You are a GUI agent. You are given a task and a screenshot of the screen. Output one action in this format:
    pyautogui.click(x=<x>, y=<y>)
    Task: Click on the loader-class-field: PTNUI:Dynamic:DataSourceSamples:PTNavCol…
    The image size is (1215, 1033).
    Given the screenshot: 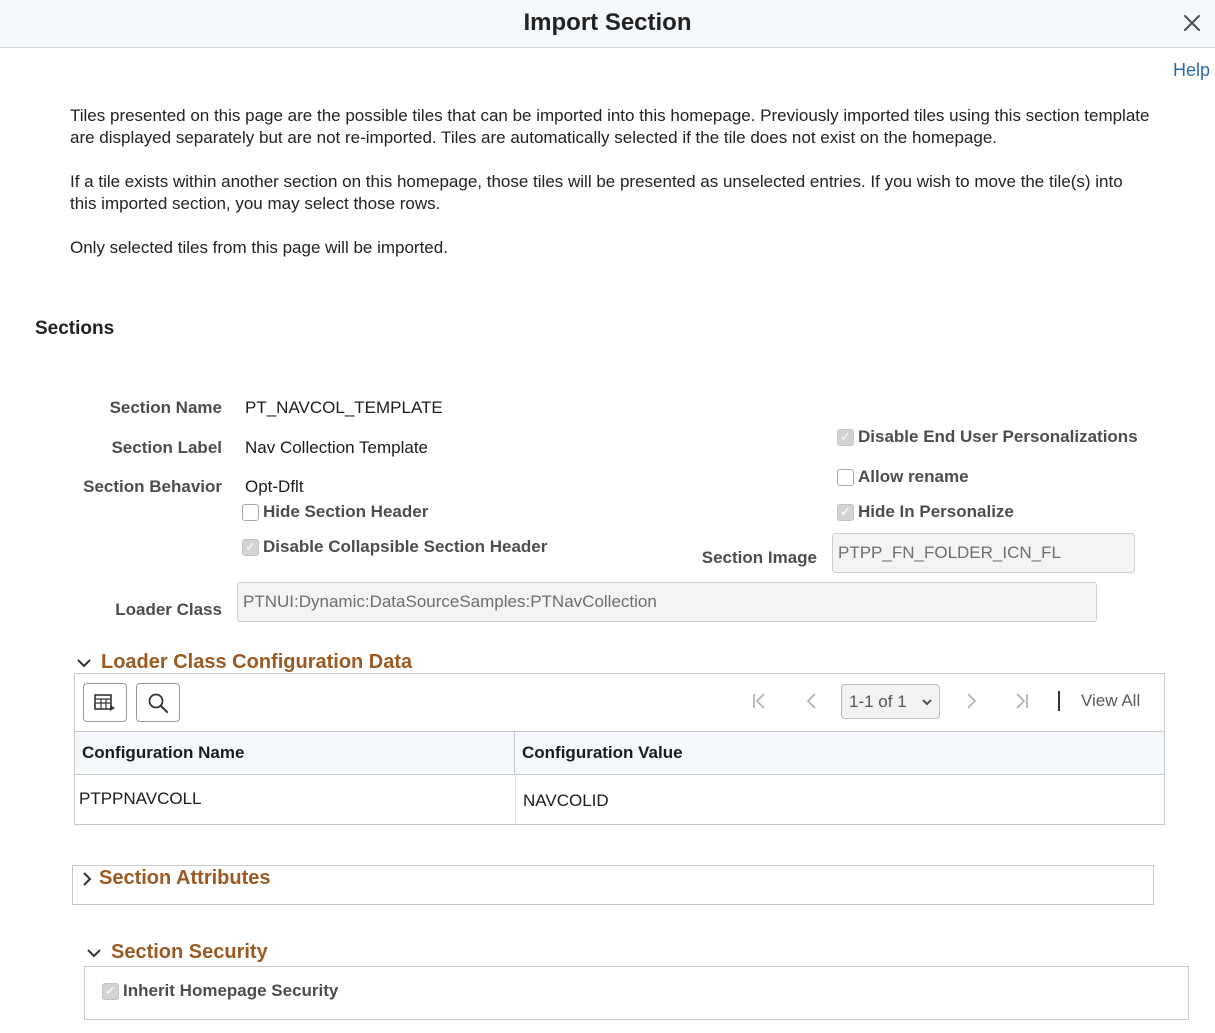 What is the action you would take?
    pyautogui.click(x=667, y=602)
    